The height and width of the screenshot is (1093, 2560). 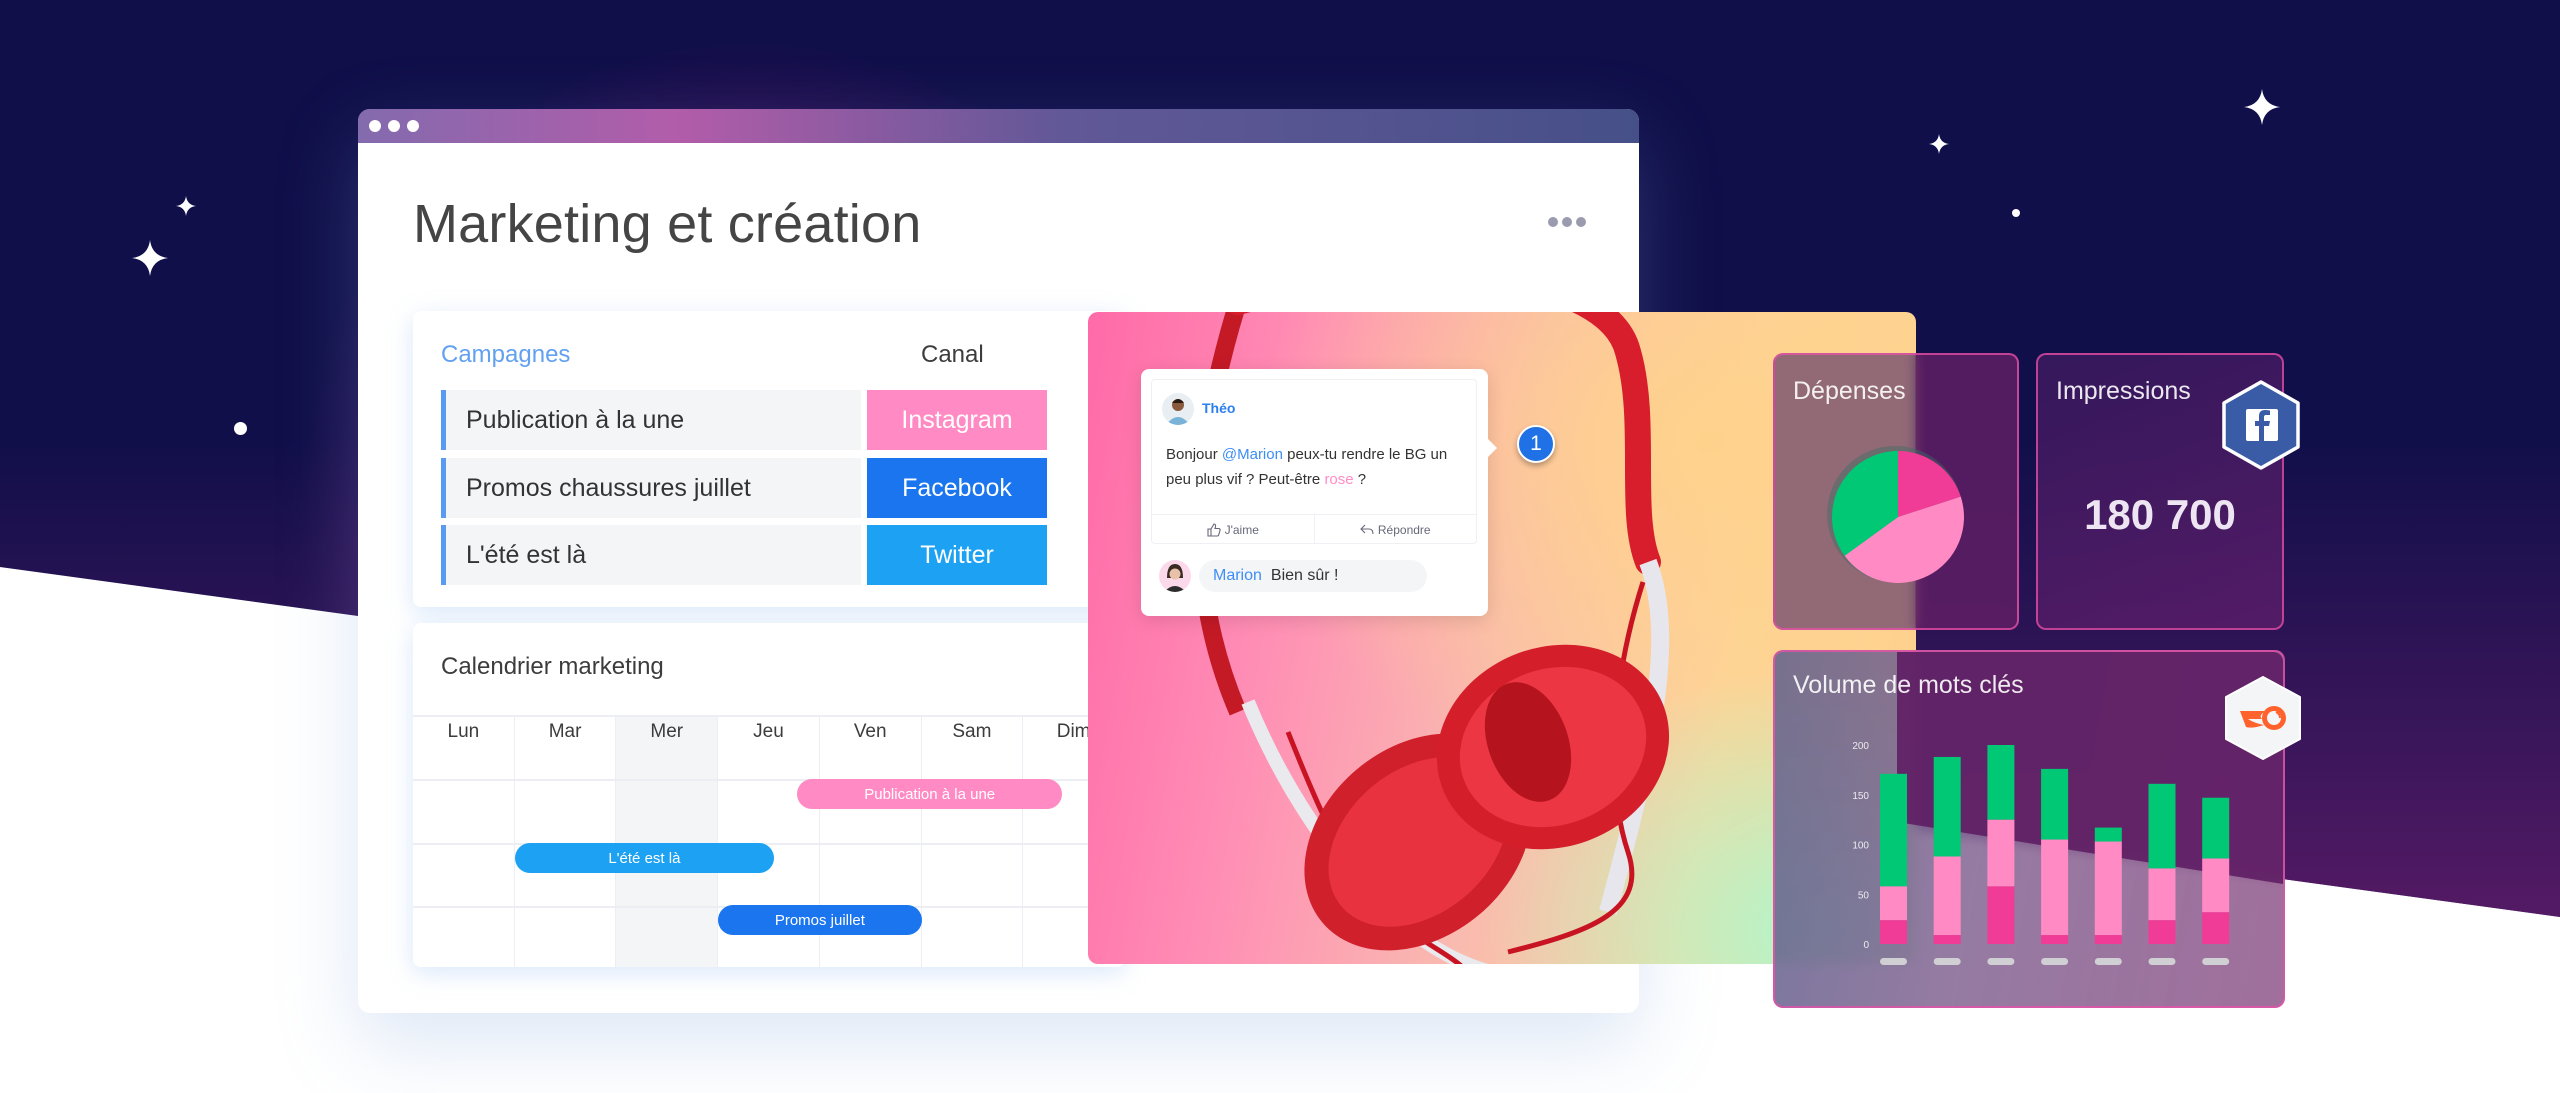 What do you see at coordinates (1553, 222) in the screenshot?
I see `more-horizontal-icon` at bounding box center [1553, 222].